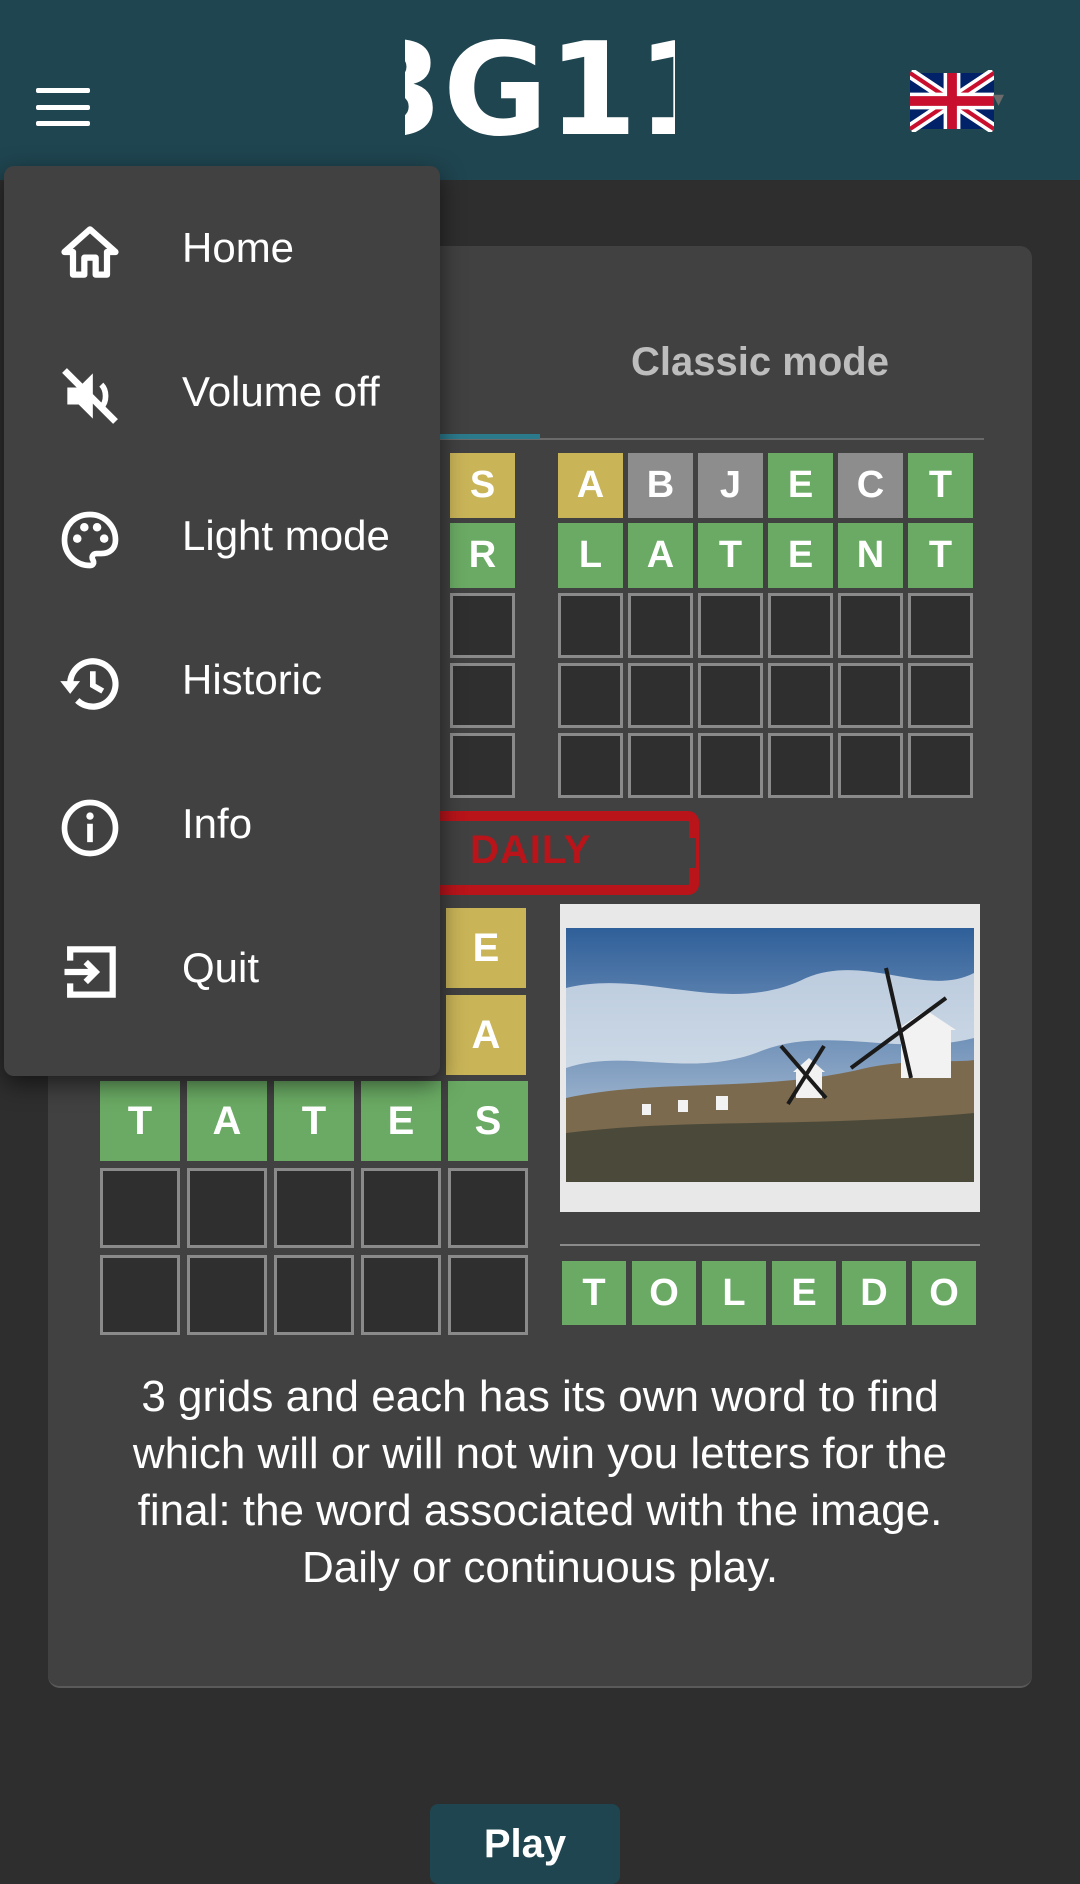 The width and height of the screenshot is (1080, 1884). I want to click on menu-item-light-mode: Light mode, so click(222, 538).